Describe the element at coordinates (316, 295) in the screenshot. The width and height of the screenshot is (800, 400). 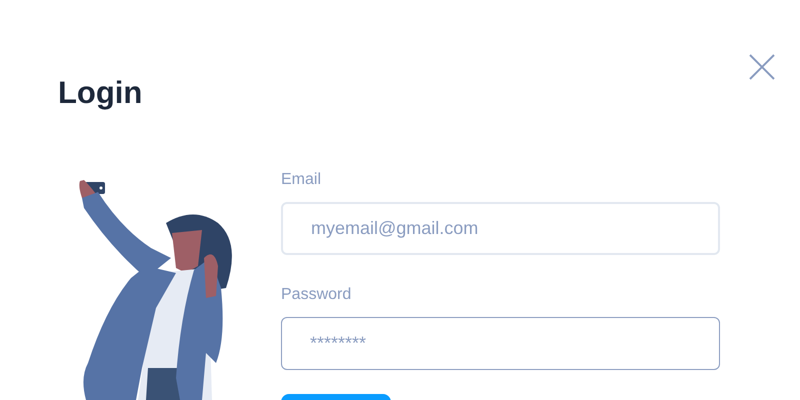
I see `field-label: Password` at that location.